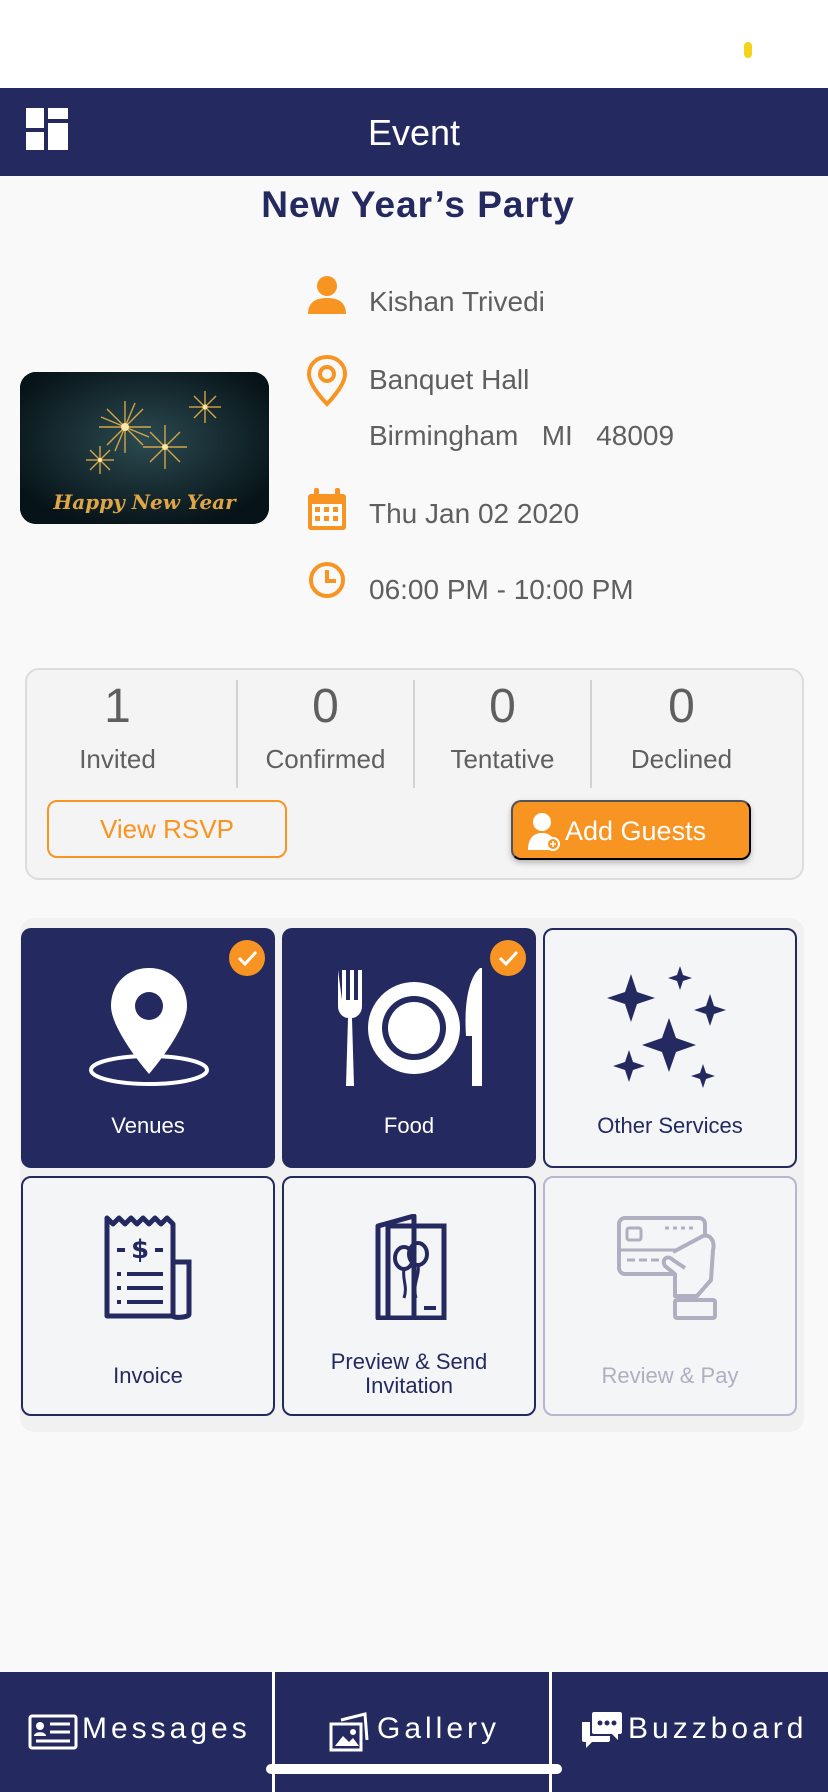  I want to click on home-indicator, so click(414, 1769).